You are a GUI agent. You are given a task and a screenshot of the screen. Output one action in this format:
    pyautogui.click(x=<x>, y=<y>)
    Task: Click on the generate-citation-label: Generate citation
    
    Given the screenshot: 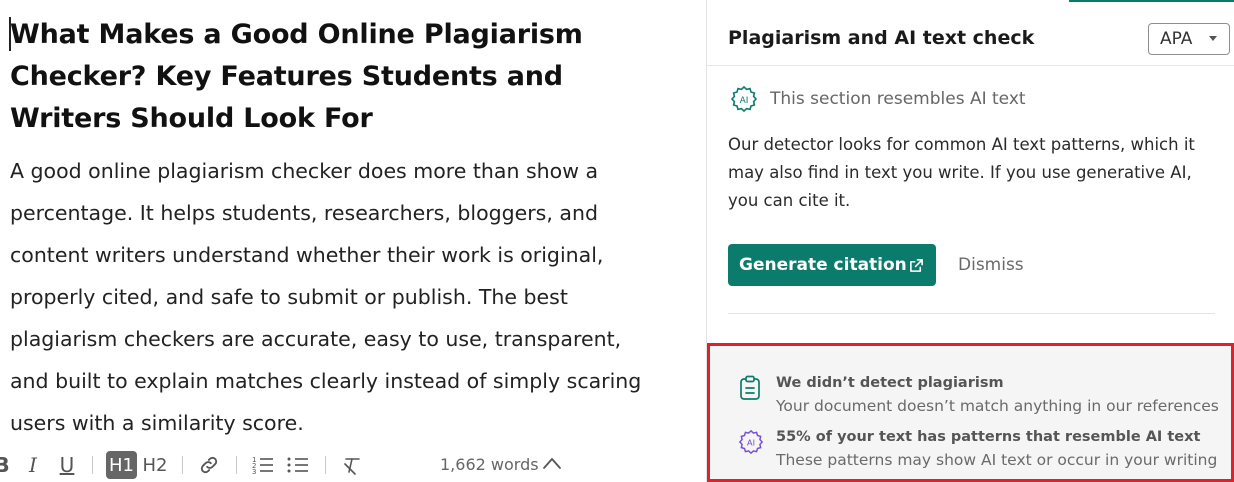 What is the action you would take?
    pyautogui.click(x=823, y=265)
    